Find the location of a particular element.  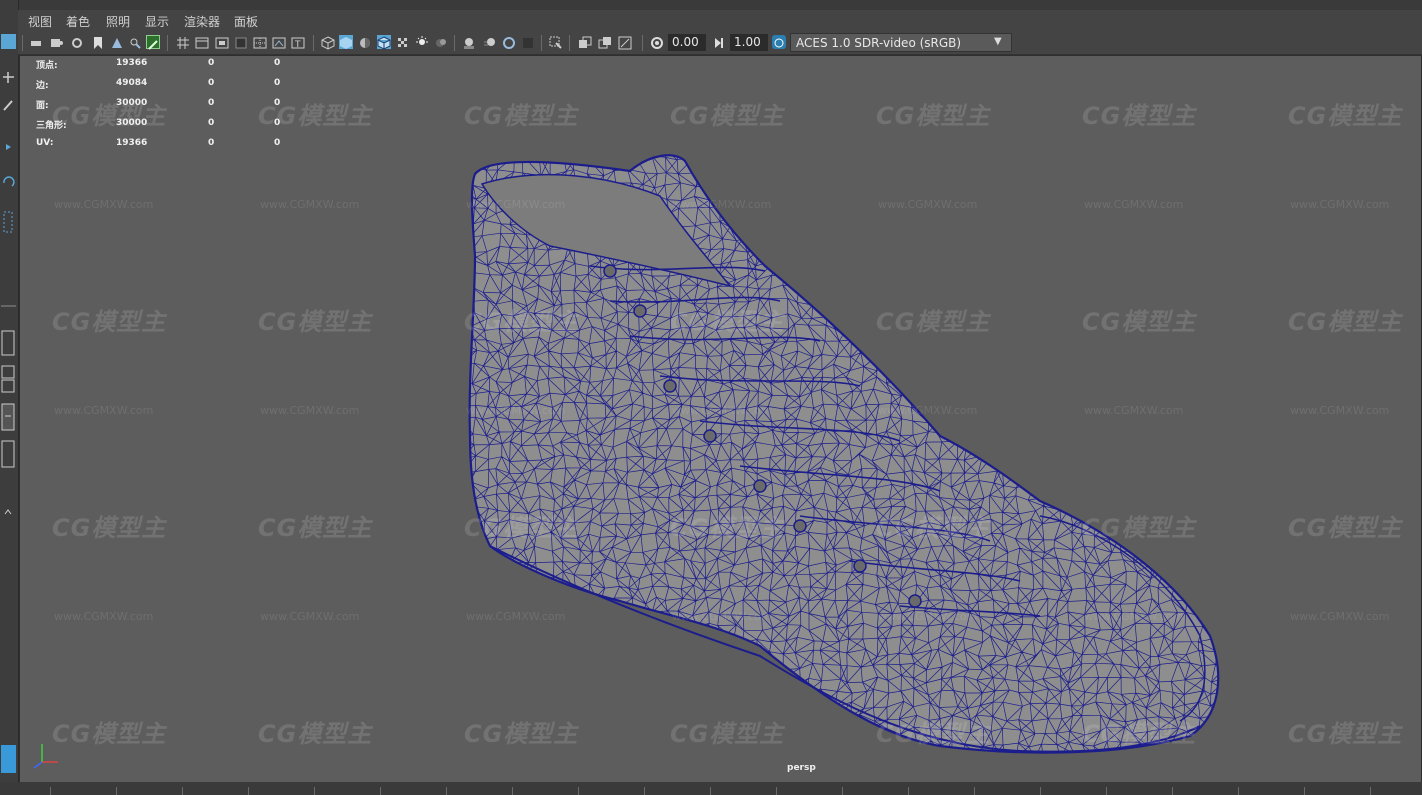

camera-name-label: persp is located at coordinates (801, 768).